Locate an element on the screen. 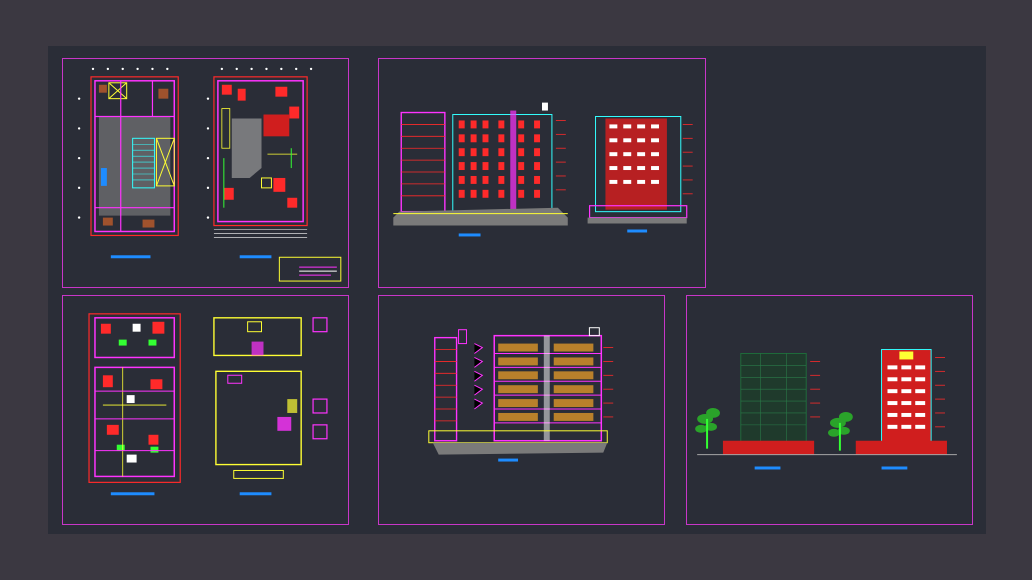  sheet-building-section is located at coordinates (521, 410).